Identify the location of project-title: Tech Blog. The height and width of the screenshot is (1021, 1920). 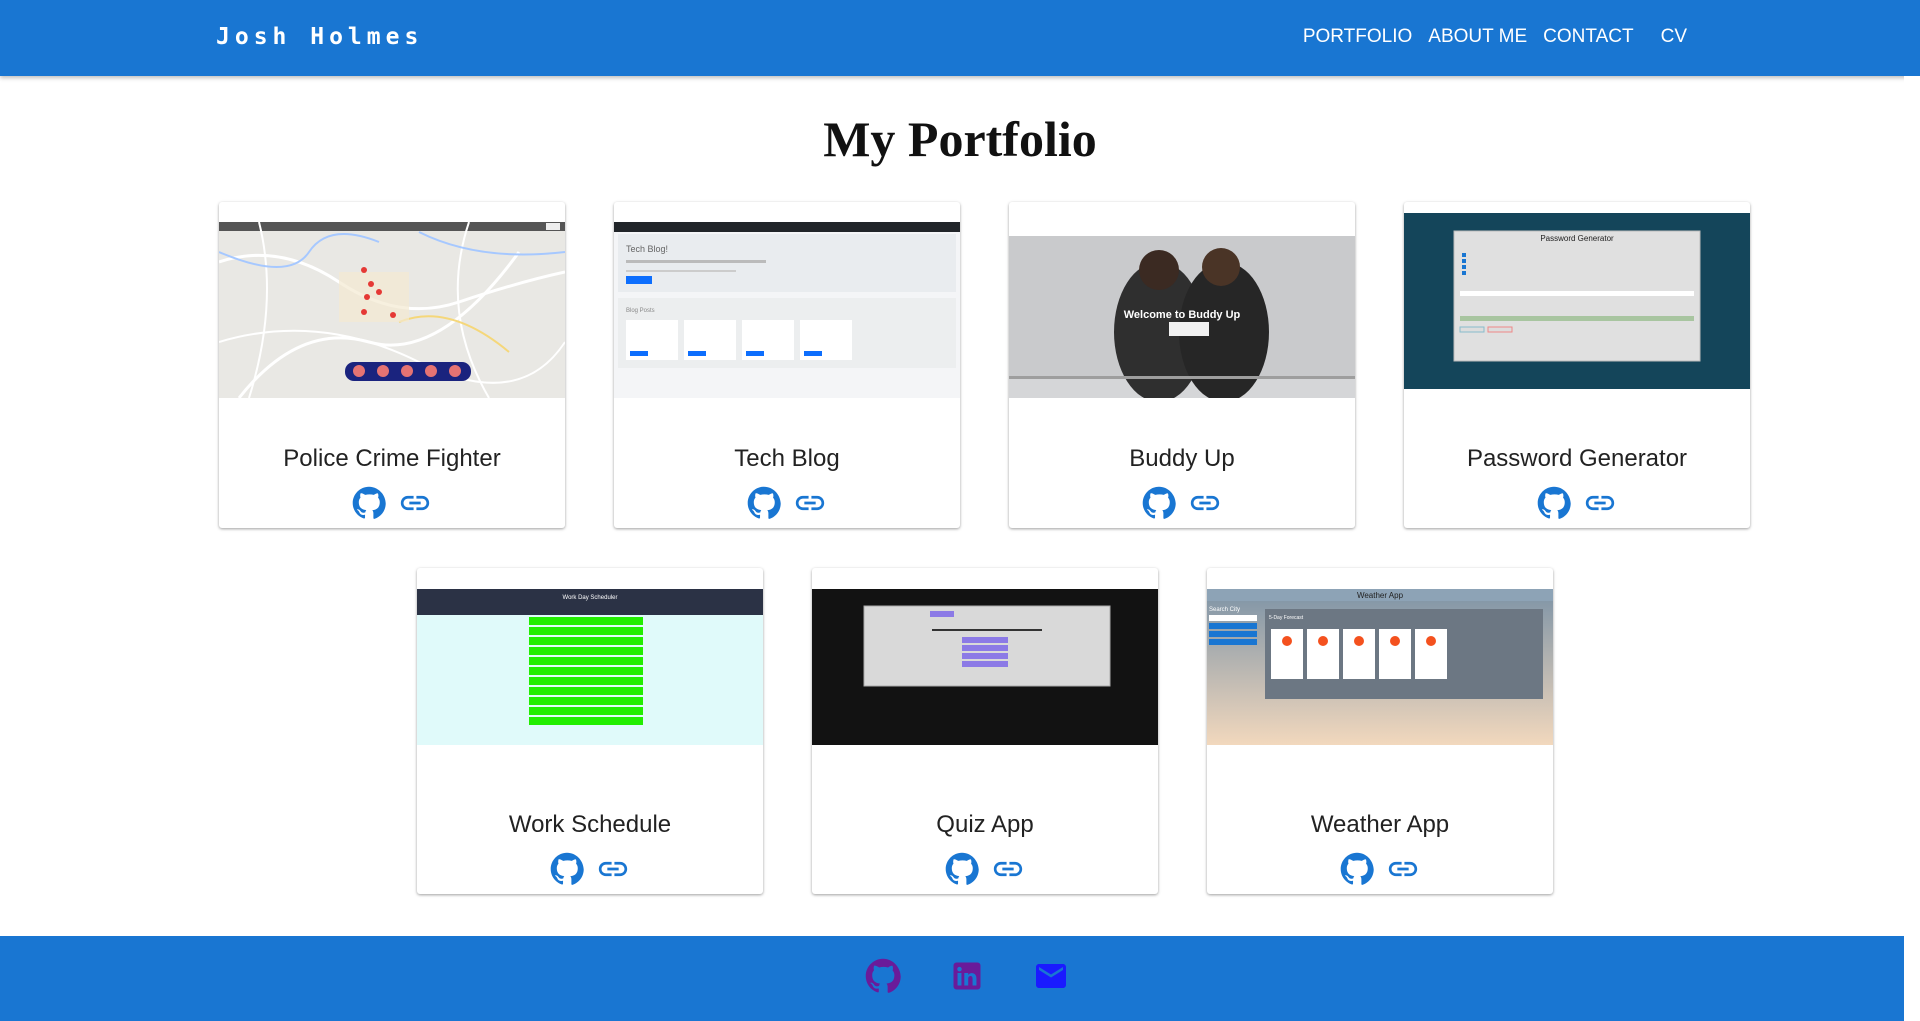
(787, 458).